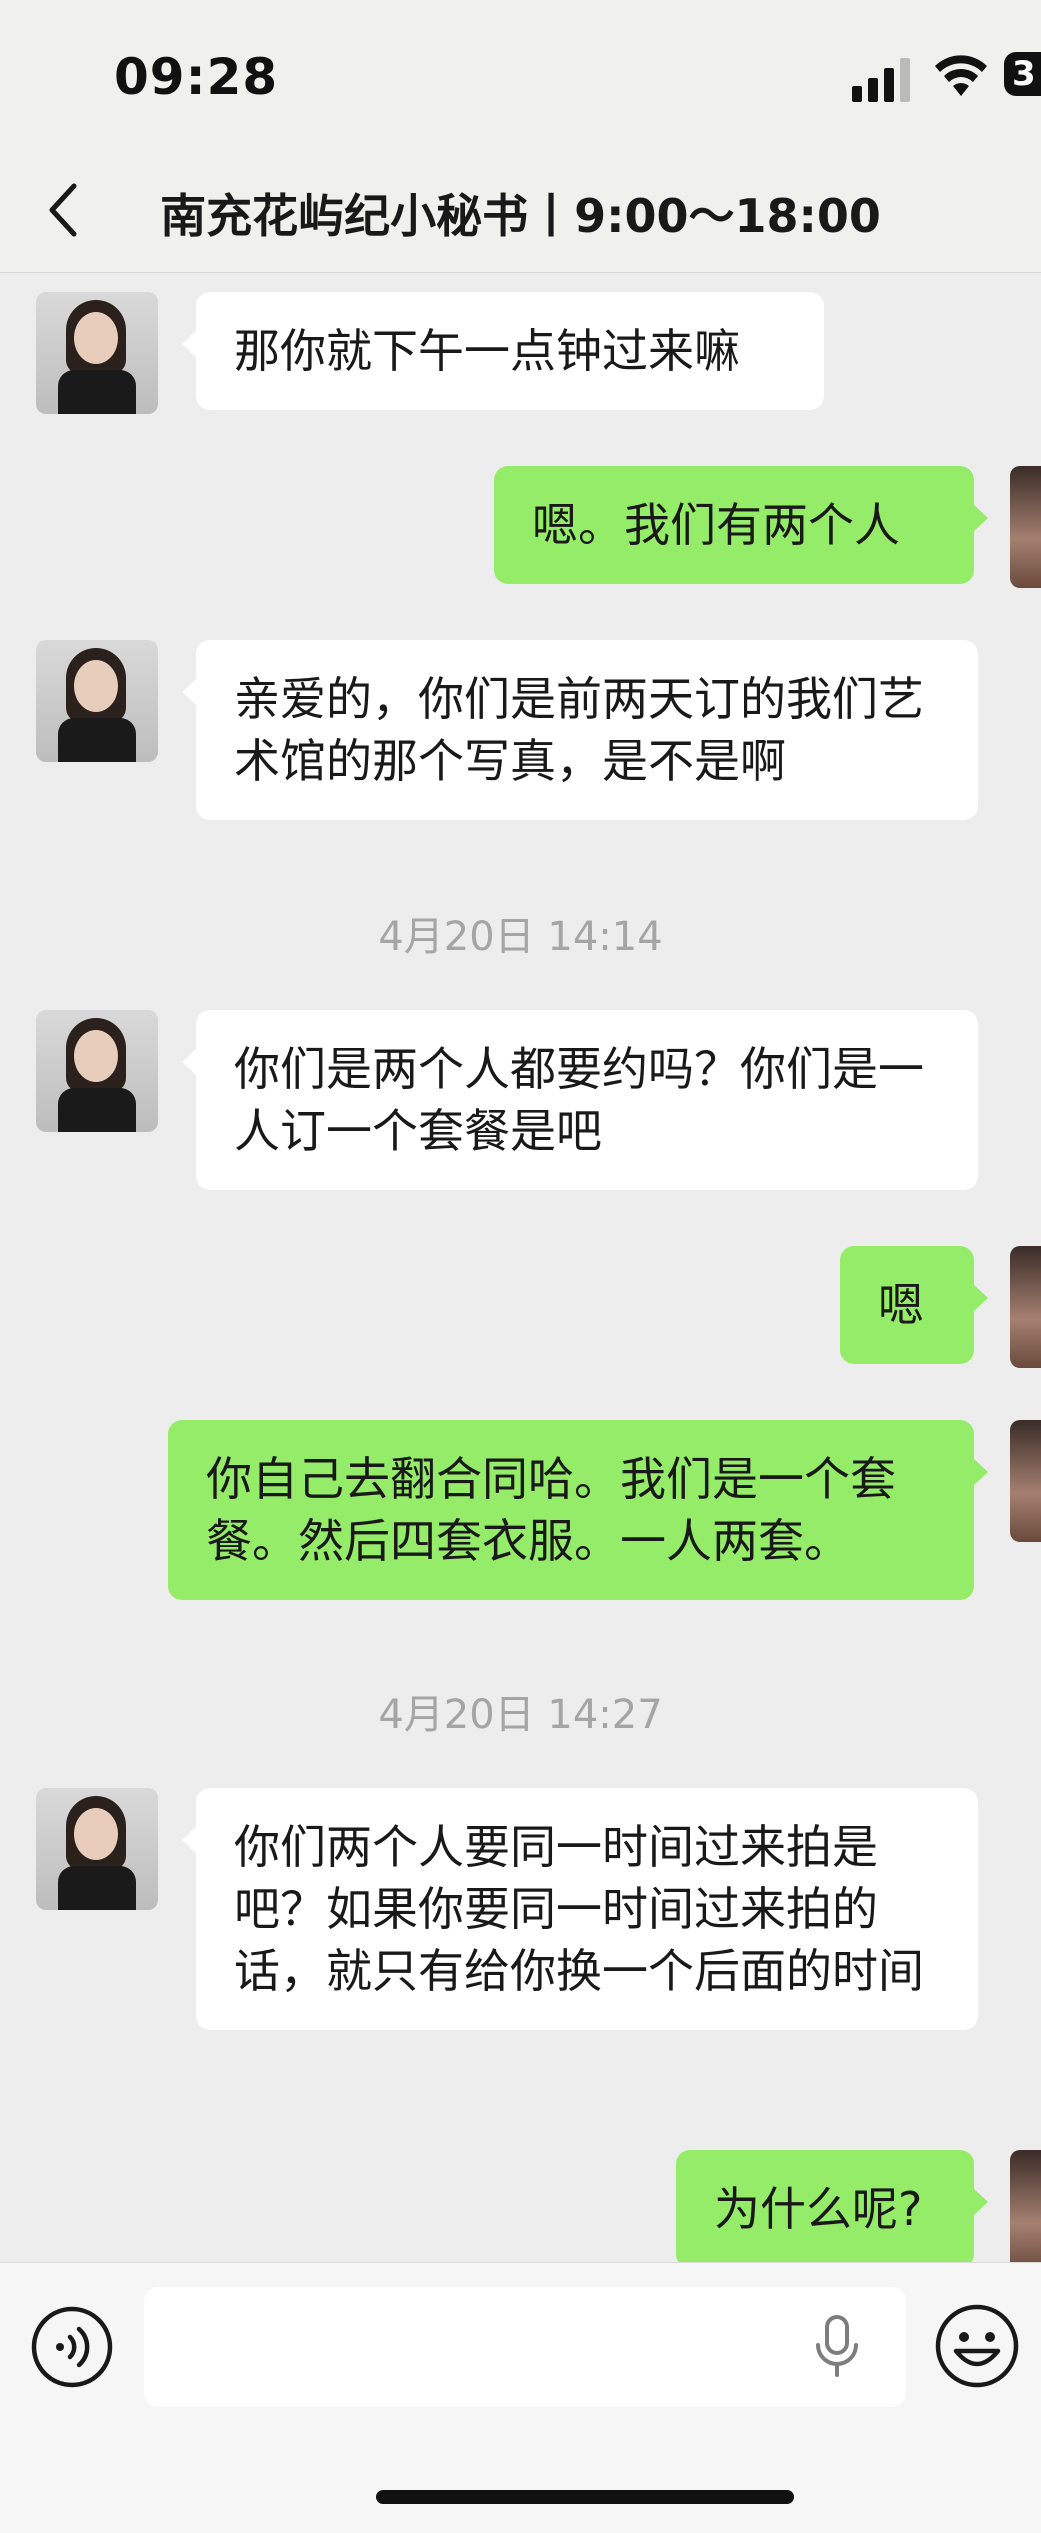  What do you see at coordinates (520, 1715) in the screenshot?
I see `timestamp: 4月20日 14:27` at bounding box center [520, 1715].